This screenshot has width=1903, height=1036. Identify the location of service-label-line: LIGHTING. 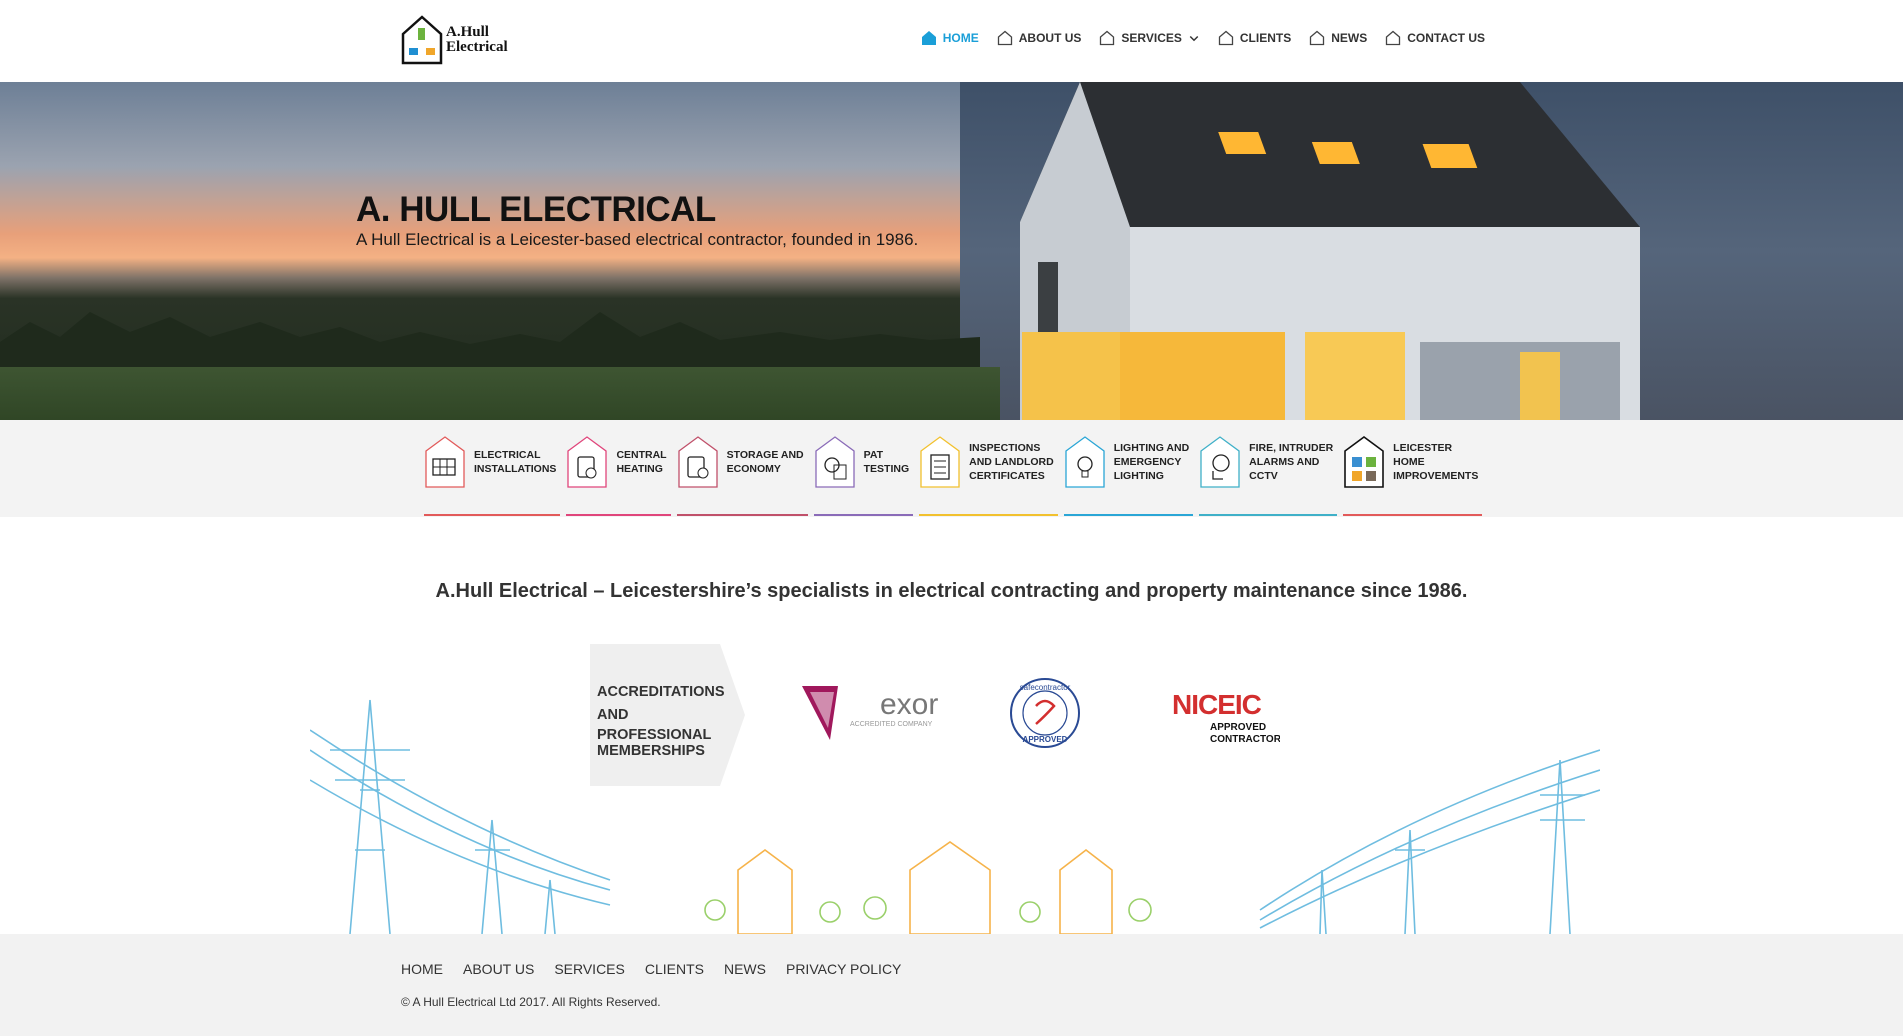
(1138, 475).